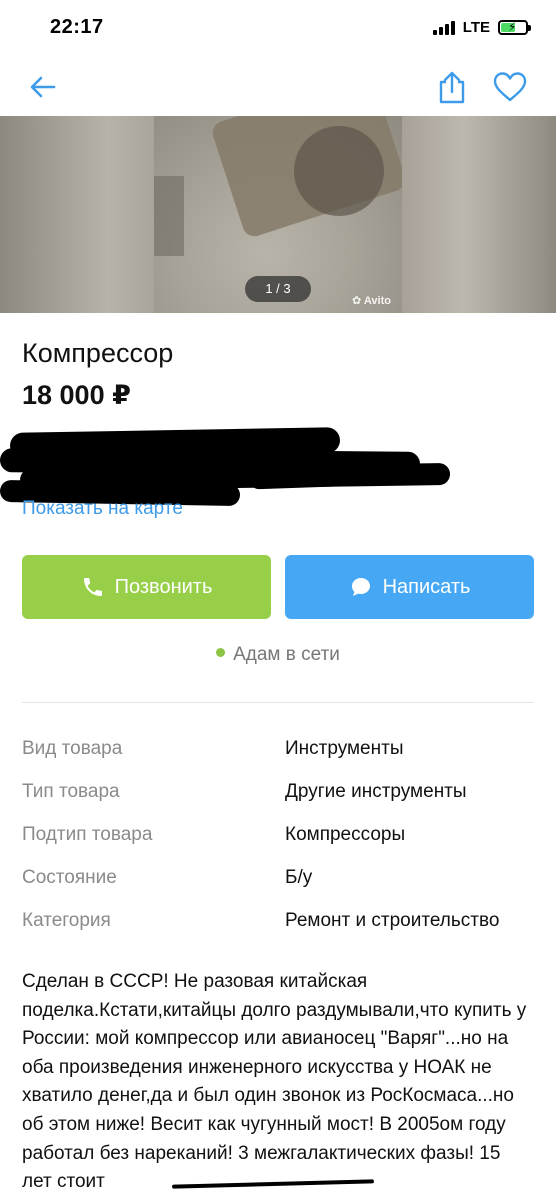 This screenshot has width=556, height=1200. I want to click on param-row: Категория Ремонт и строительство, so click(282, 926).